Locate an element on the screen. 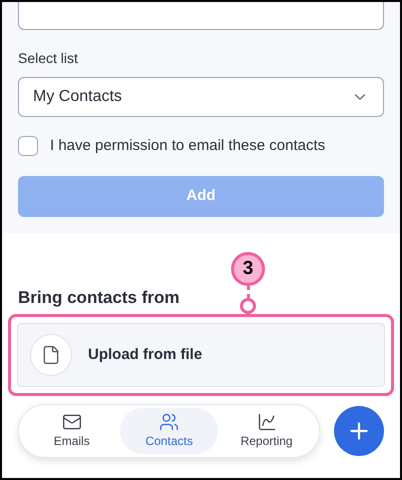 The width and height of the screenshot is (402, 480). section-heading: Bring contacts from is located at coordinates (99, 298).